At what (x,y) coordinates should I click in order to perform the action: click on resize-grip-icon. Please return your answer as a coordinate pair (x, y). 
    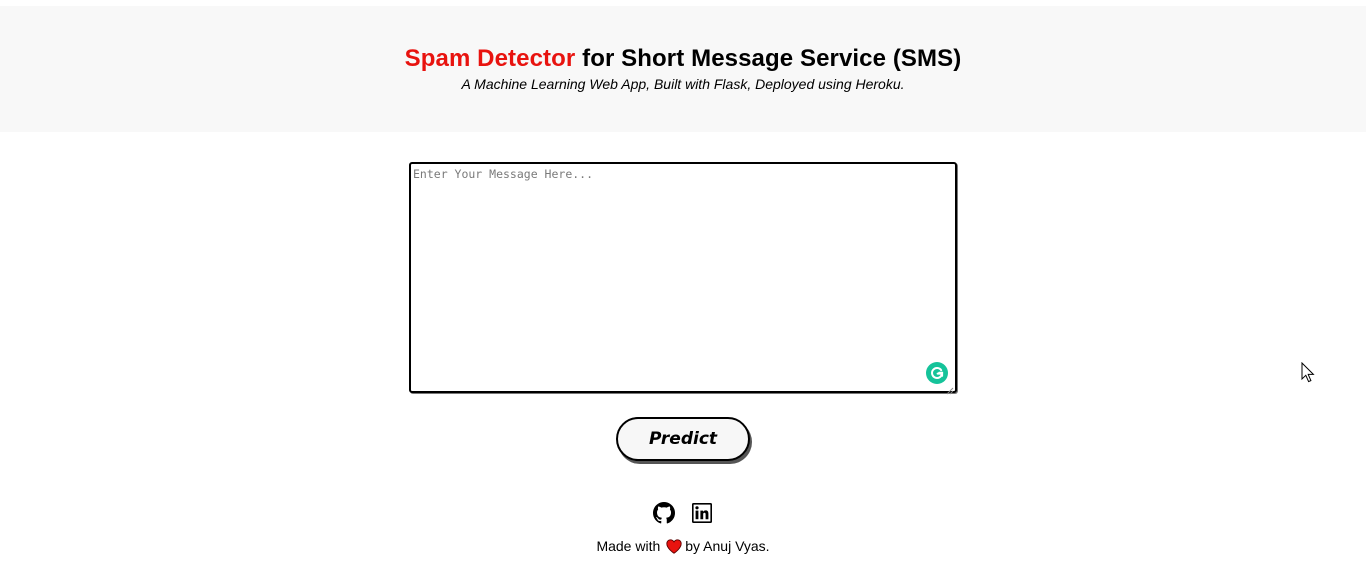
    Looking at the image, I should click on (950, 388).